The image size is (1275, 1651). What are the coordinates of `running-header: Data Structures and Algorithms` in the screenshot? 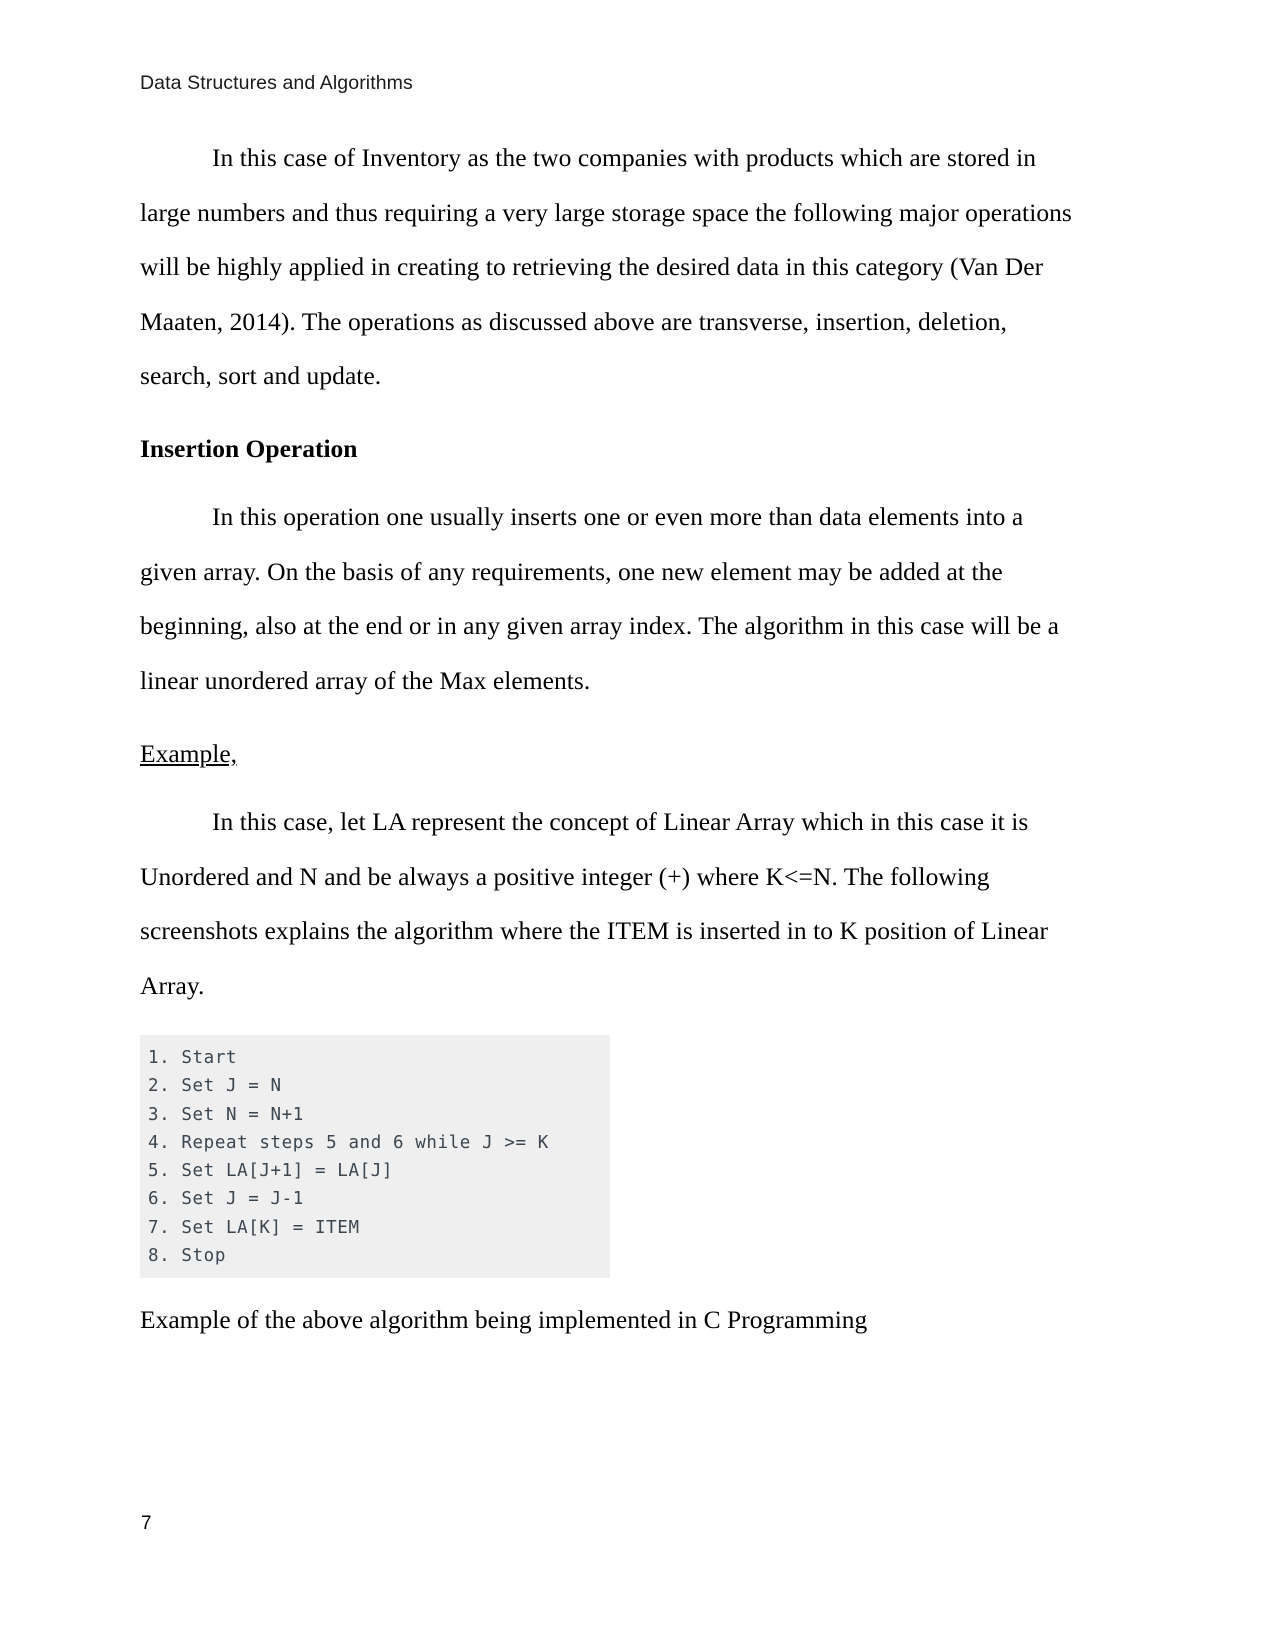 It's located at (276, 83).